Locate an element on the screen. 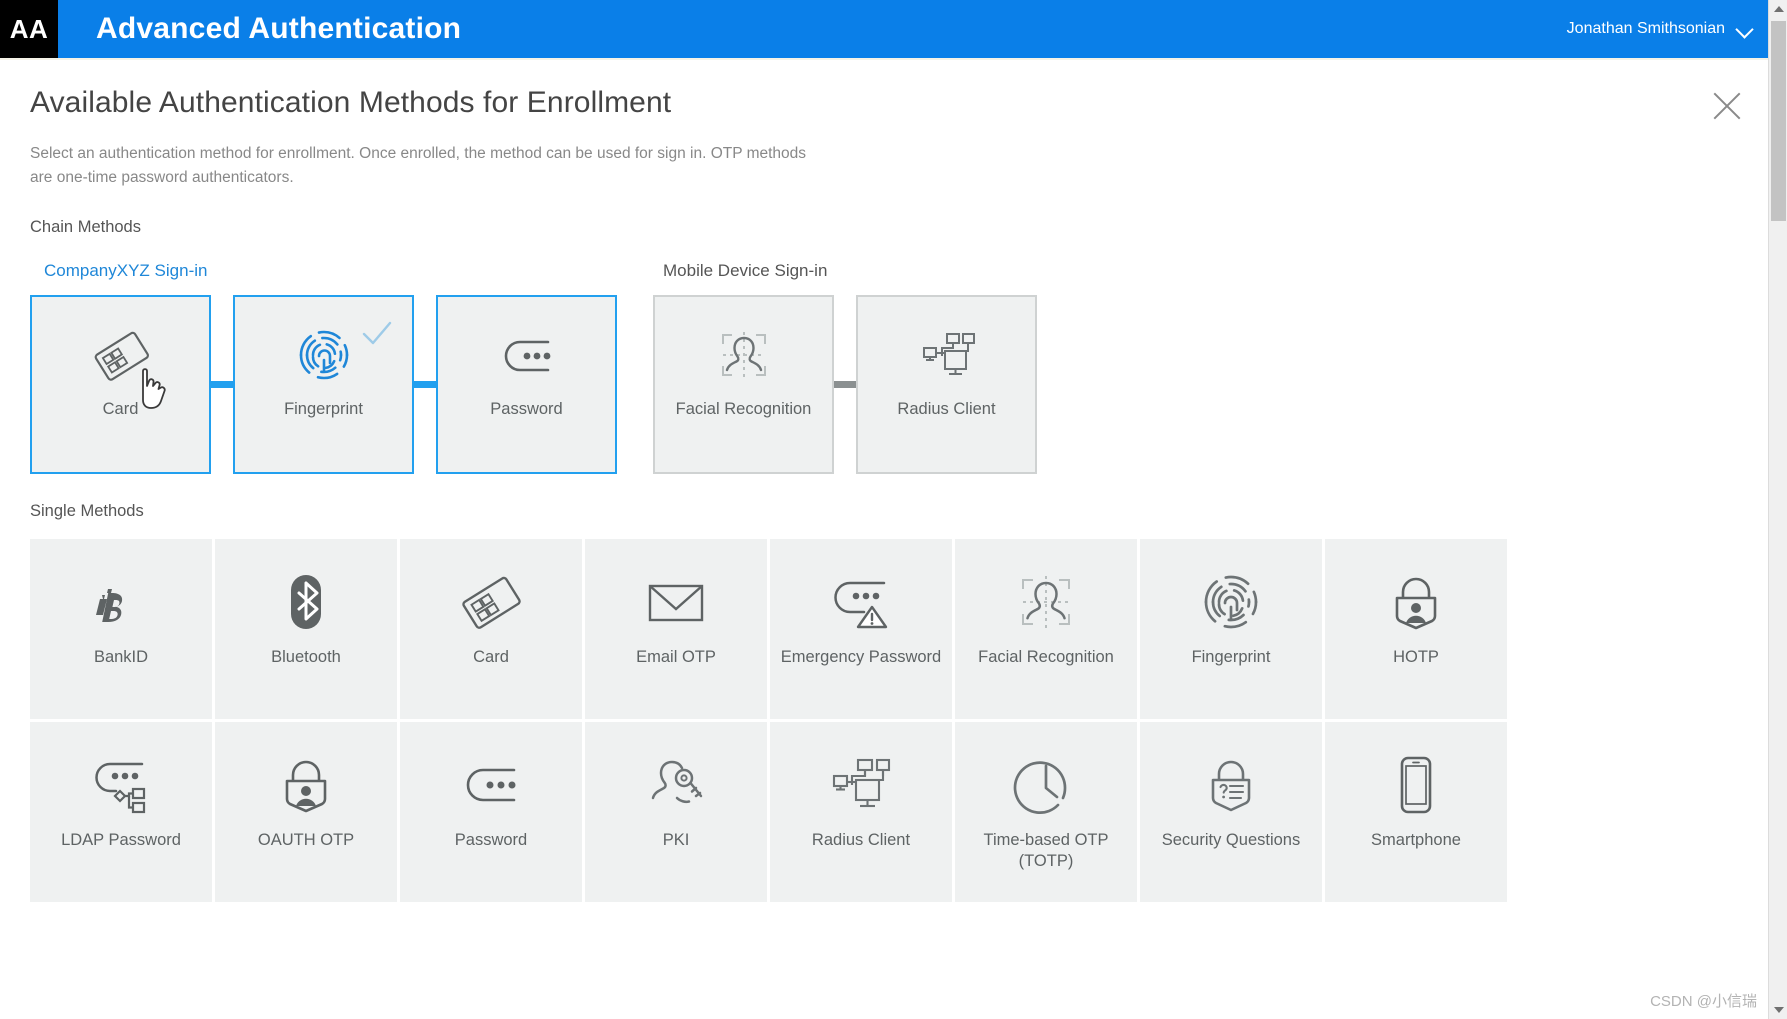 The image size is (1787, 1019). method-tile-radius-client: Radius Client is located at coordinates (861, 812).